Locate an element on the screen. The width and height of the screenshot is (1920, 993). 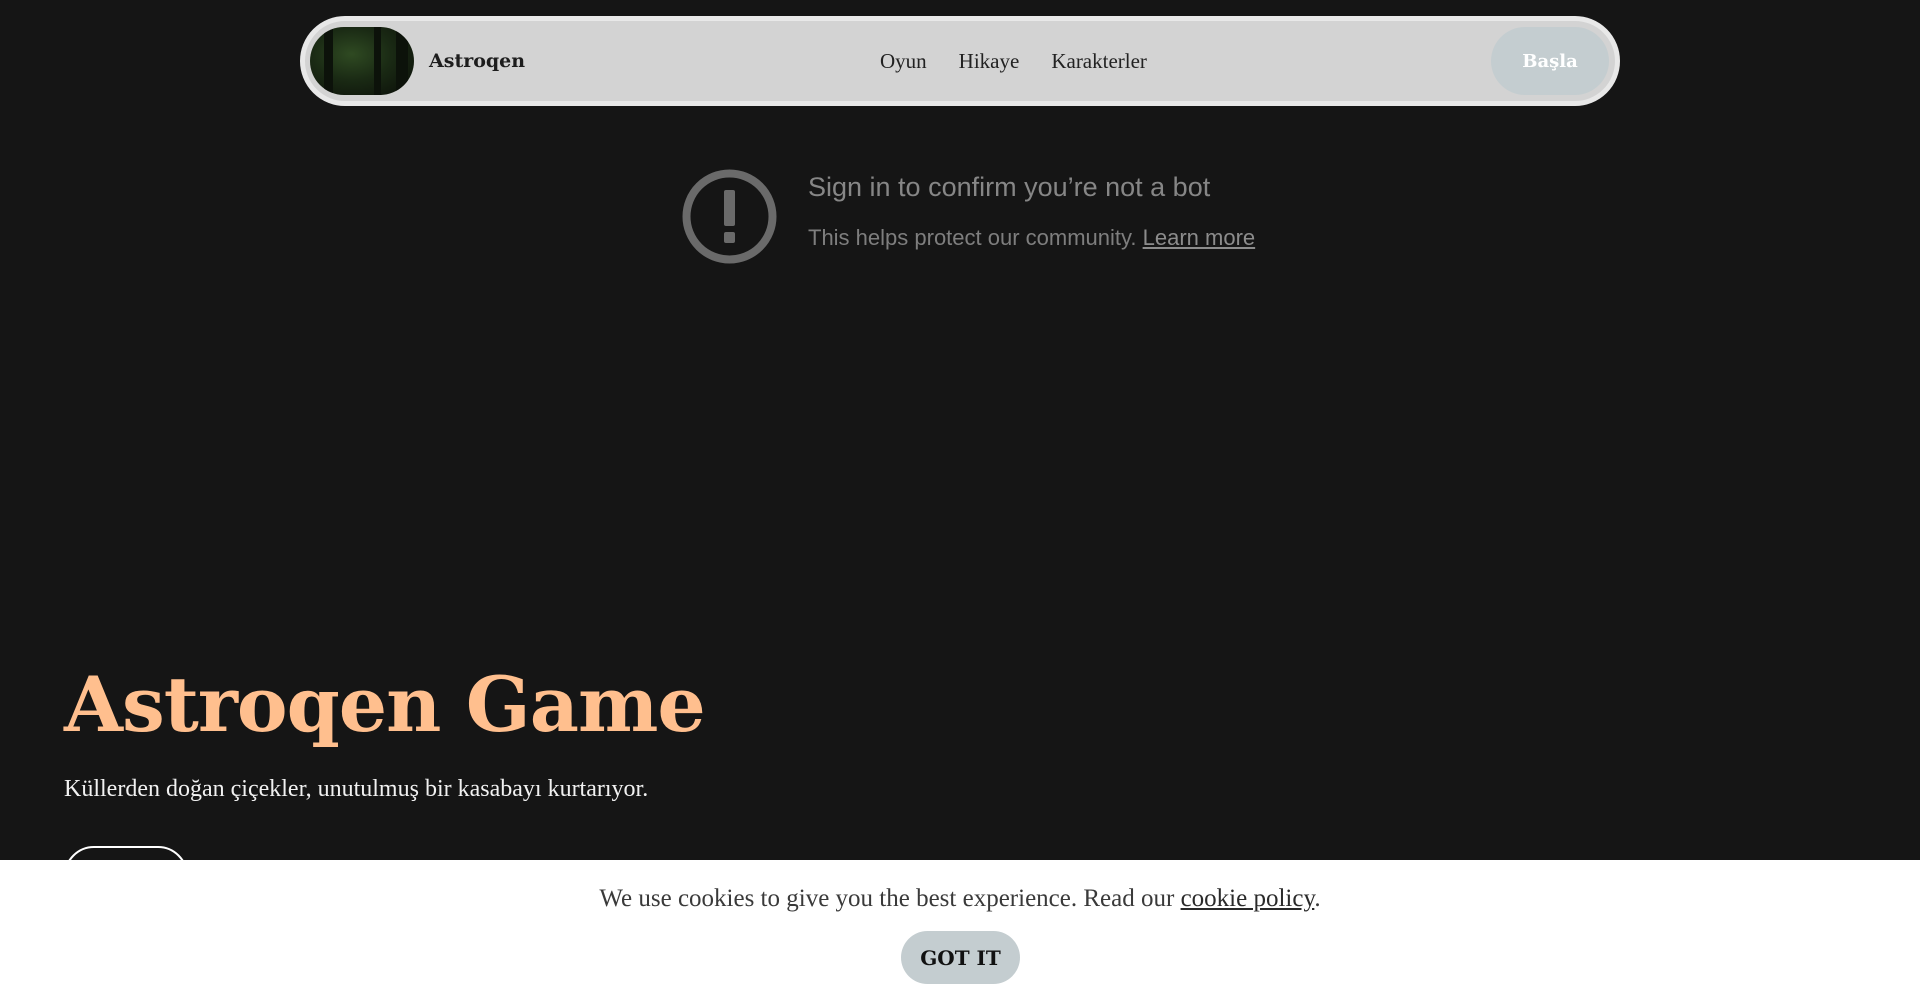
got-it-button: GOT IT is located at coordinates (960, 957).